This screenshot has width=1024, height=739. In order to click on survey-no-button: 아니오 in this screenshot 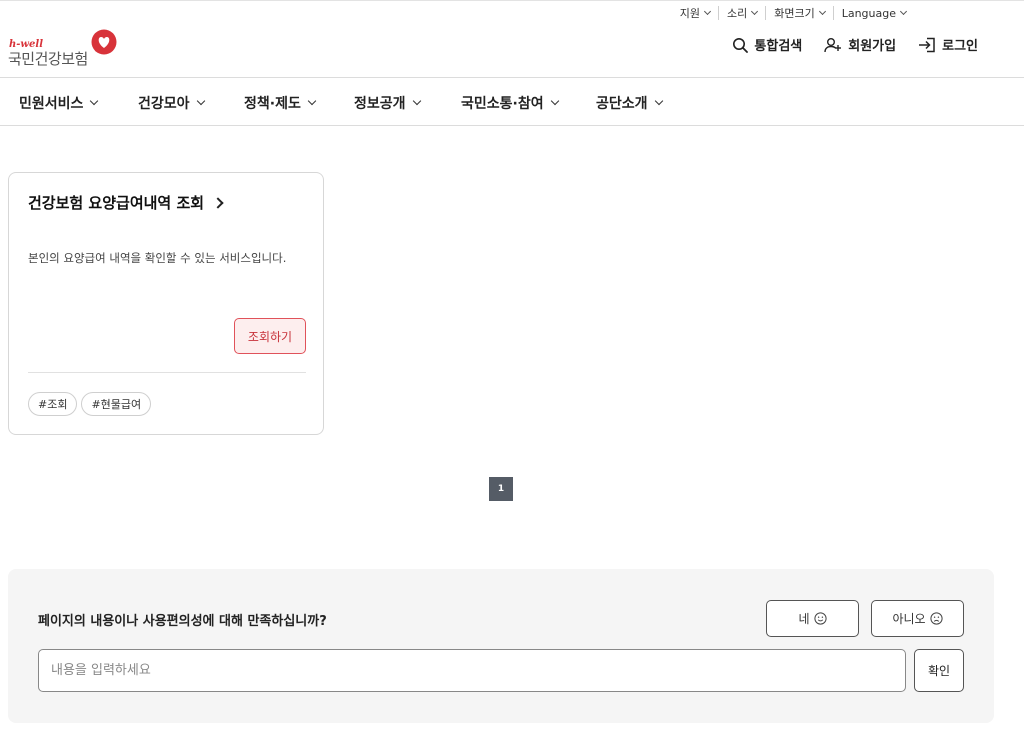, I will do `click(917, 618)`.